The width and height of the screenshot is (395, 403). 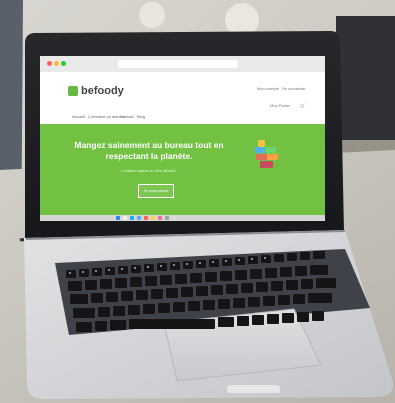 I want to click on browser-chrome, so click(x=182, y=64).